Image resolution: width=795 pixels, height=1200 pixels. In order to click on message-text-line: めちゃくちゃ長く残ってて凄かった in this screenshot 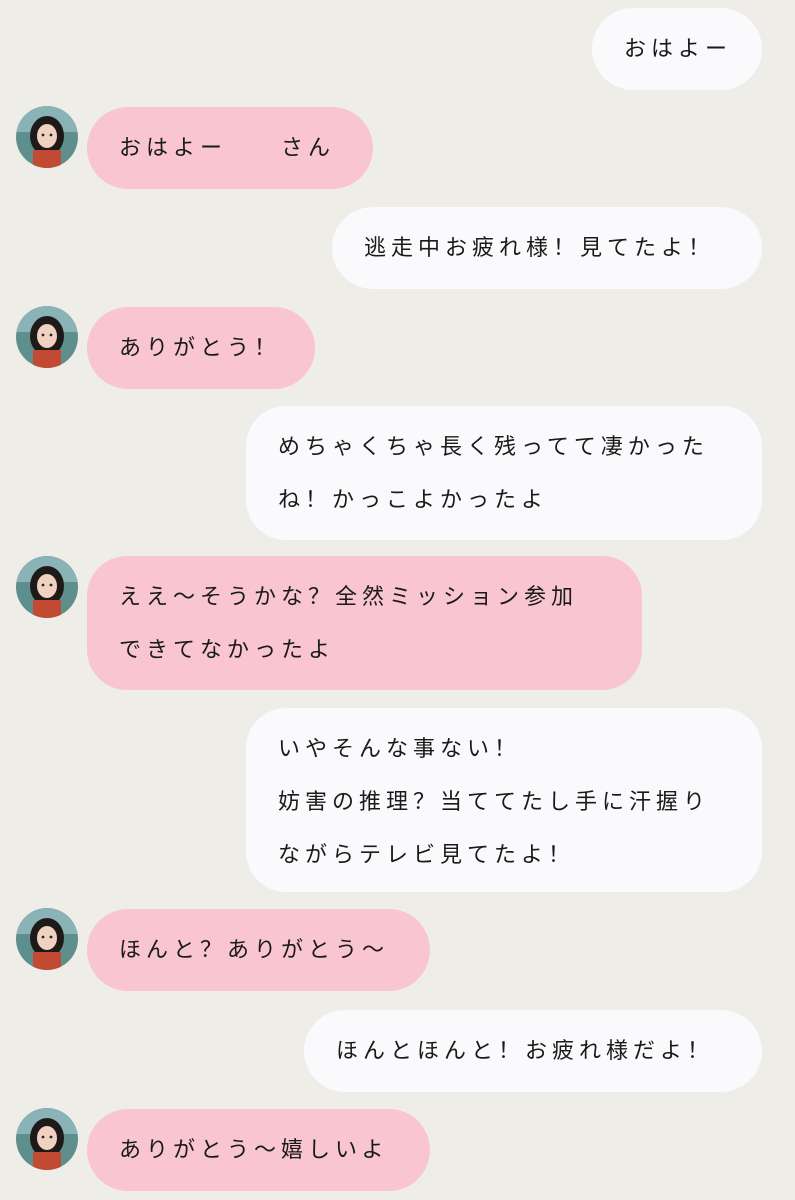, I will do `click(493, 447)`.